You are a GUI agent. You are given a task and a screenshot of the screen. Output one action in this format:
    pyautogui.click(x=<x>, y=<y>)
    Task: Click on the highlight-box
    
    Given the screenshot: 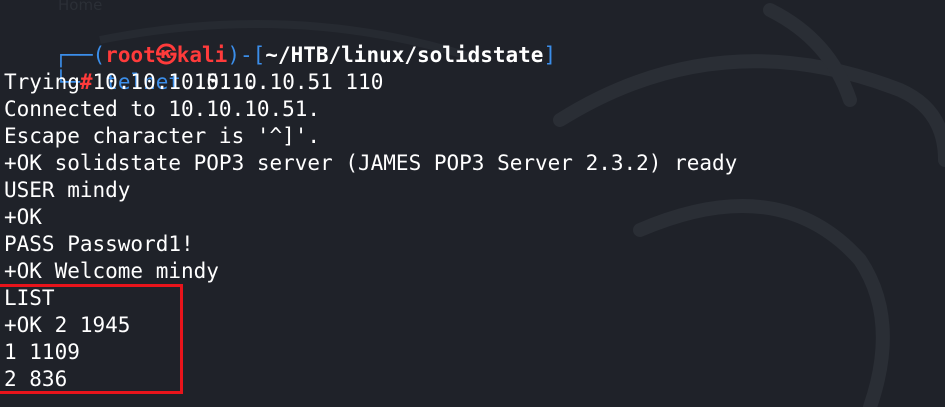 What is the action you would take?
    pyautogui.click(x=91, y=339)
    